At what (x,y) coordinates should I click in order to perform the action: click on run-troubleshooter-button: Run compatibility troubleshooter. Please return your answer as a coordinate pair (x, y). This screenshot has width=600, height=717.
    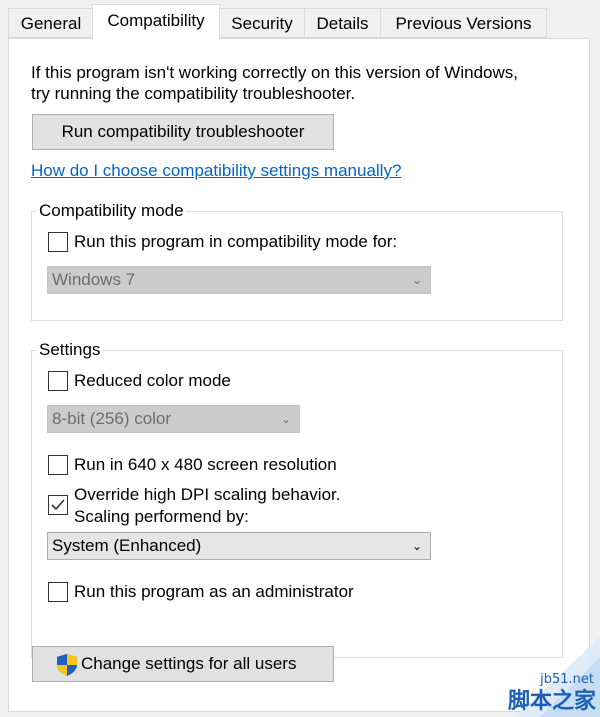
    Looking at the image, I should click on (183, 132).